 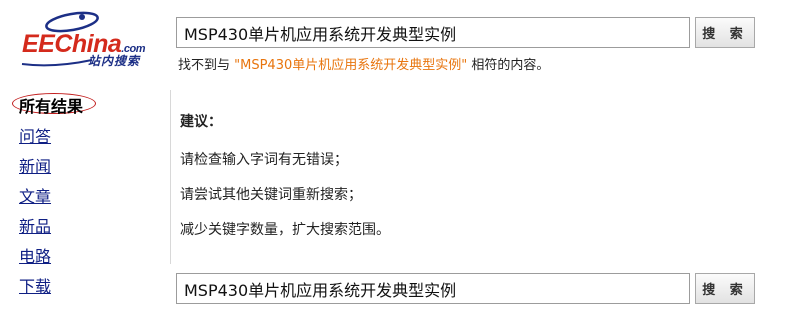 What do you see at coordinates (201, 122) in the screenshot?
I see `advice-title: 建议：` at bounding box center [201, 122].